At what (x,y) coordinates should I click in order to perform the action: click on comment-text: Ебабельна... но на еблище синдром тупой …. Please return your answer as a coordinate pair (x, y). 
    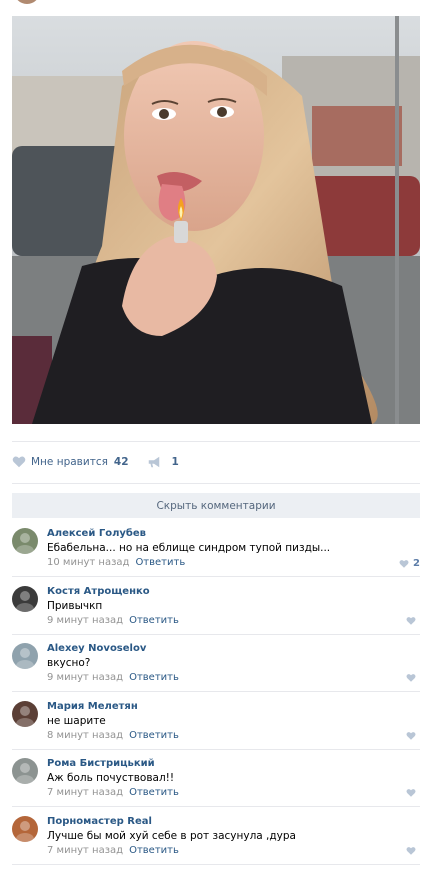
    Looking at the image, I should click on (189, 548).